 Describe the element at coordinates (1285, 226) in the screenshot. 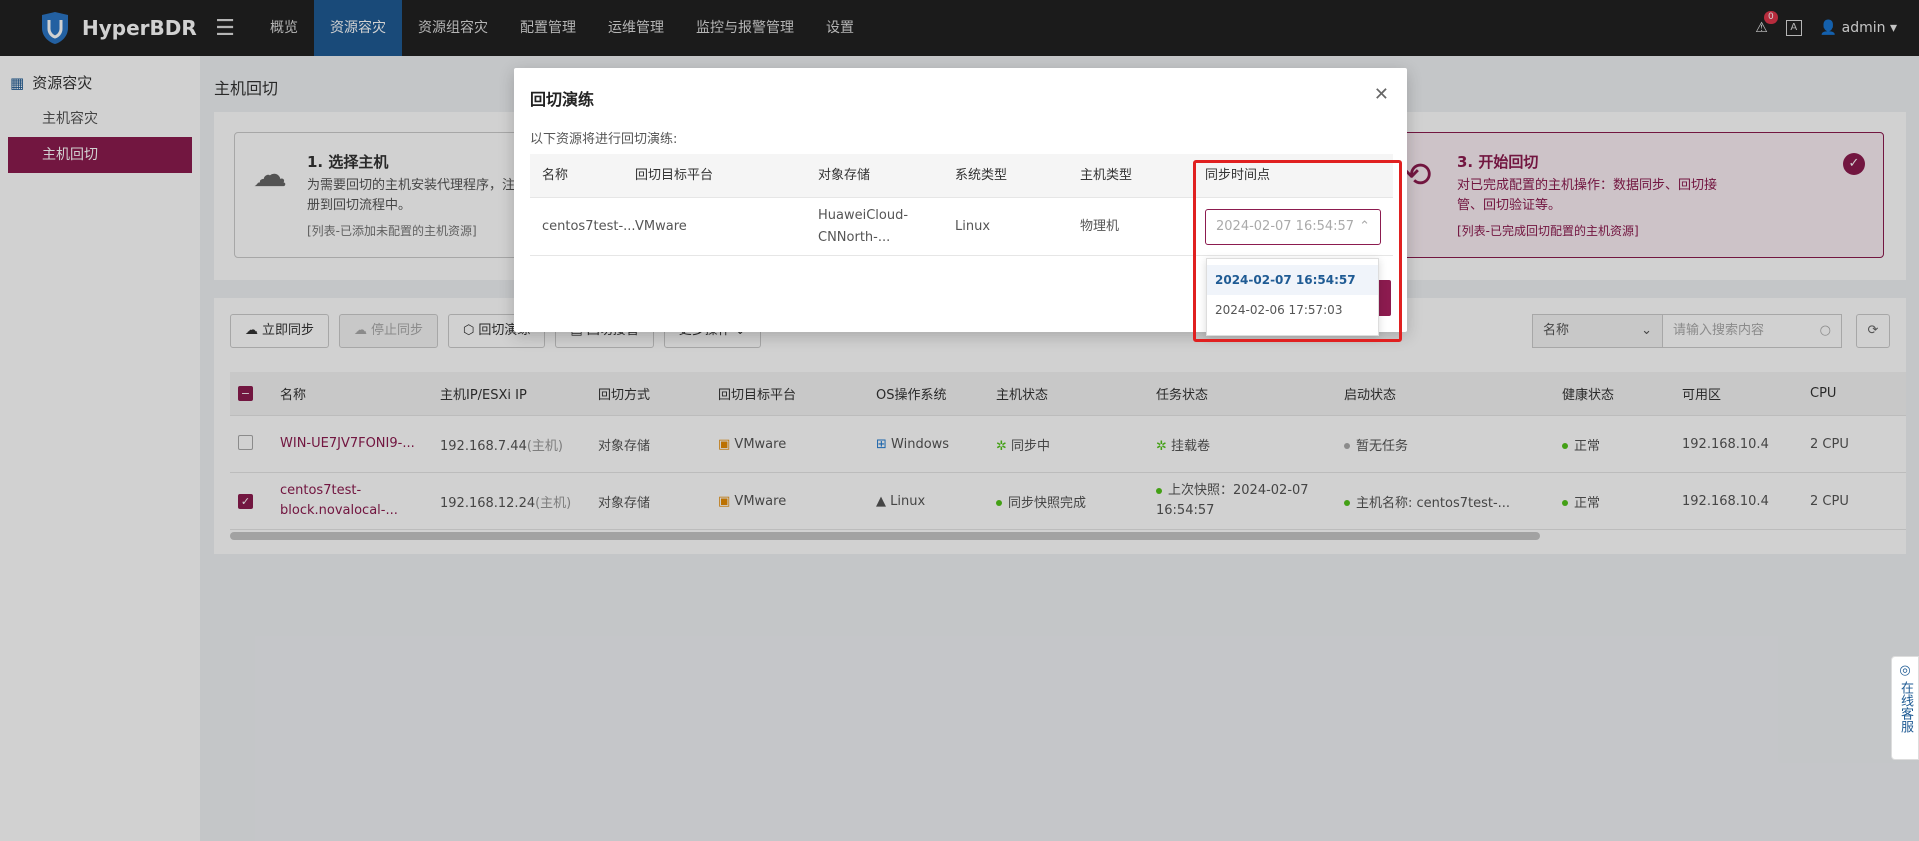

I see `sync-time-value: 2024-02-07 16:54:57` at that location.